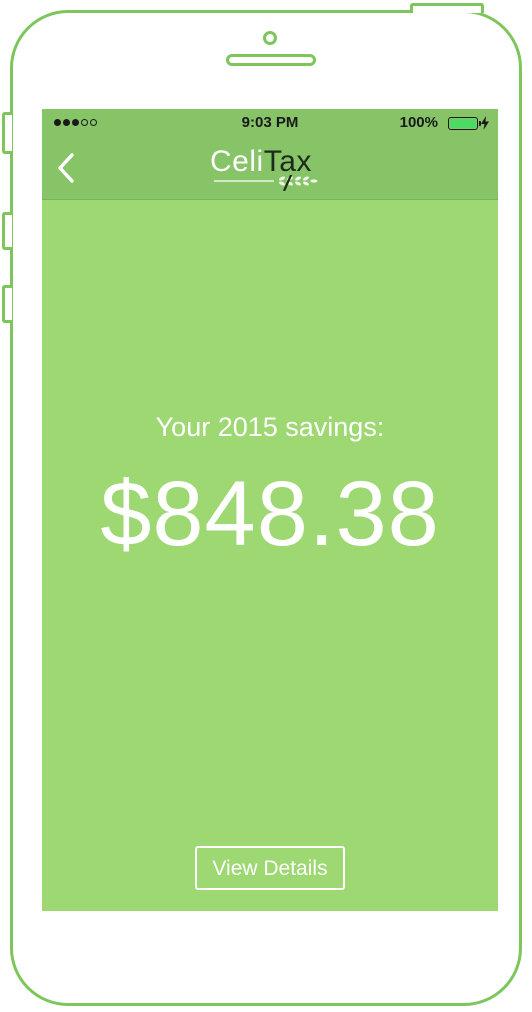 This screenshot has width=532, height=1012. What do you see at coordinates (485, 123) in the screenshot?
I see `charging-bolt-icon` at bounding box center [485, 123].